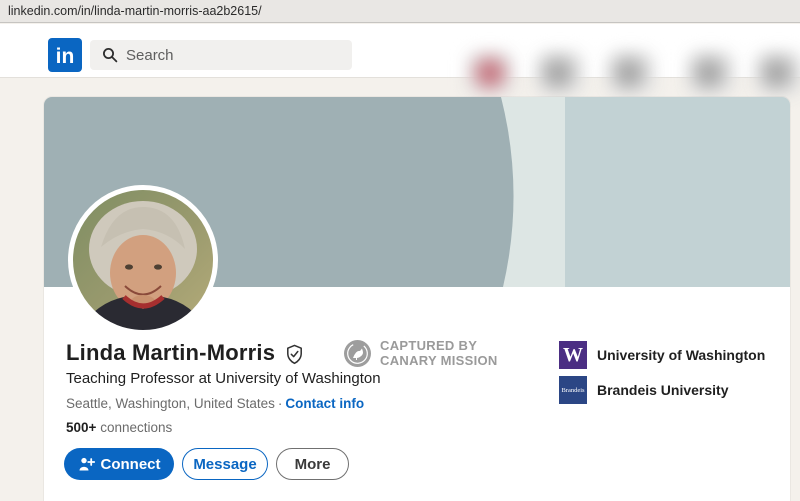 This screenshot has height=501, width=800. What do you see at coordinates (110, 55) in the screenshot?
I see `search-icon` at bounding box center [110, 55].